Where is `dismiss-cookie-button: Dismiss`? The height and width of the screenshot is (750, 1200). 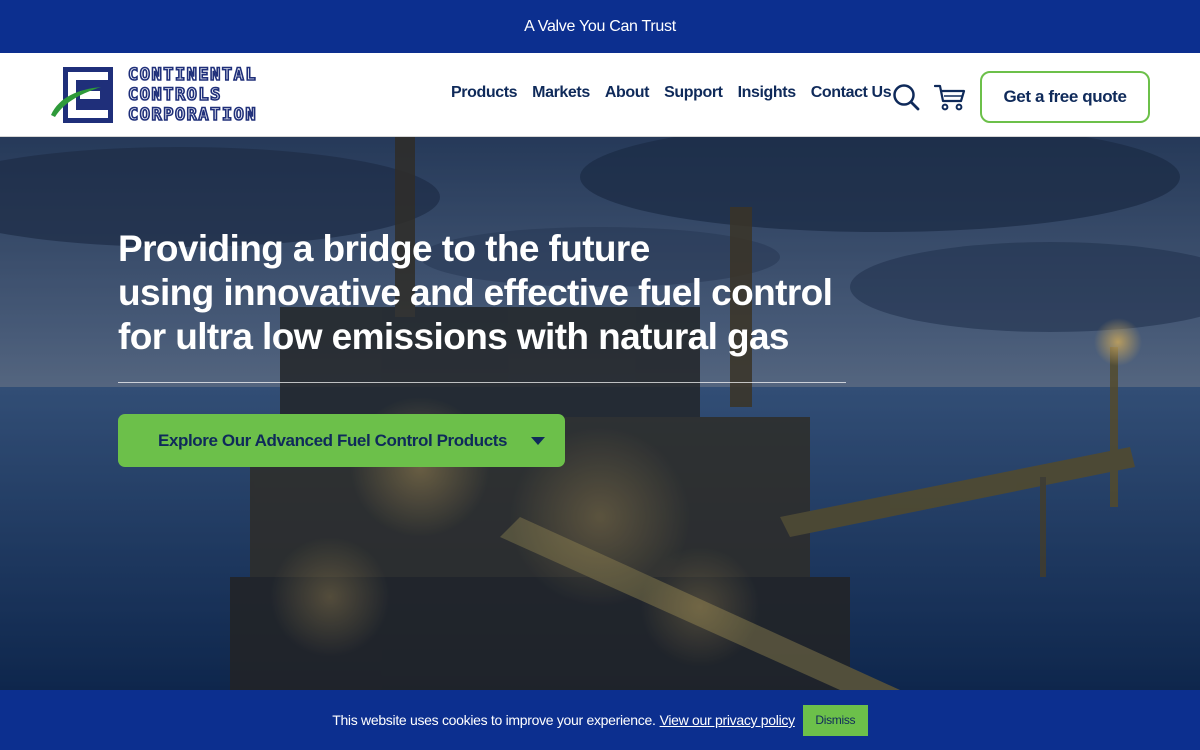 dismiss-cookie-button: Dismiss is located at coordinates (835, 720).